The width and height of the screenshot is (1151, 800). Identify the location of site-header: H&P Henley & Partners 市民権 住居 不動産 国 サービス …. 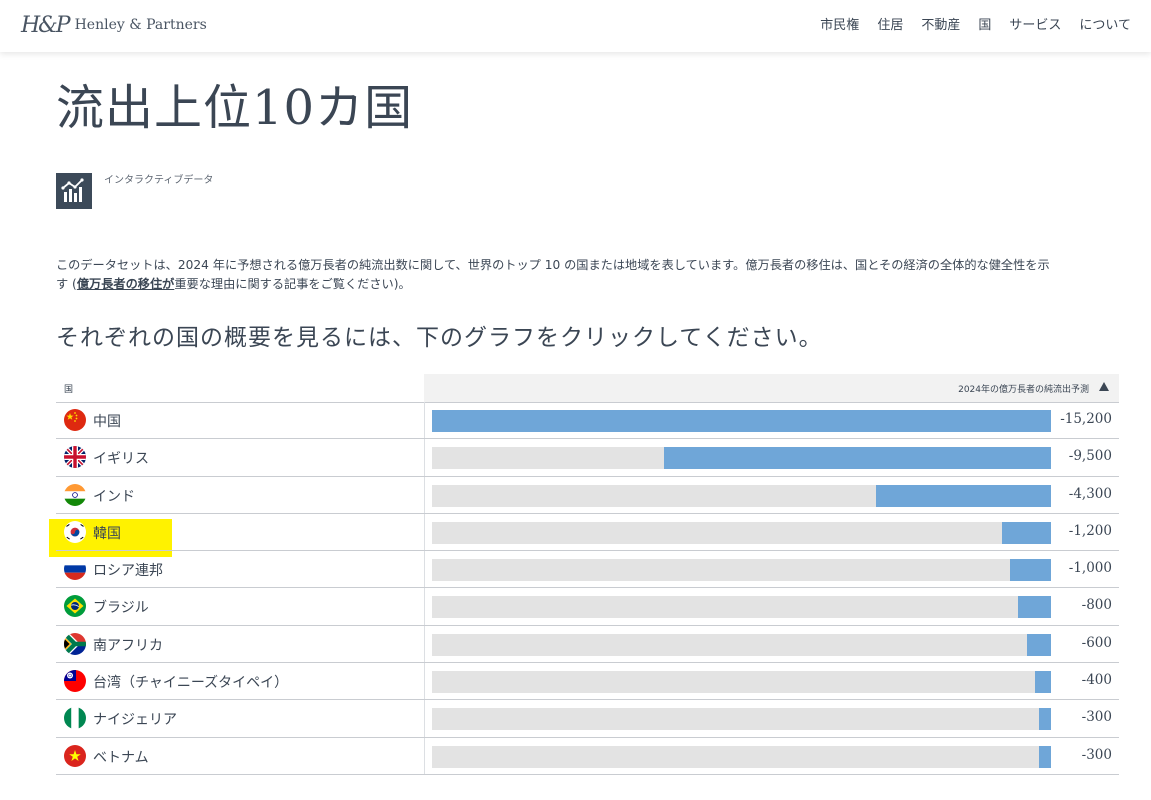
(575, 26).